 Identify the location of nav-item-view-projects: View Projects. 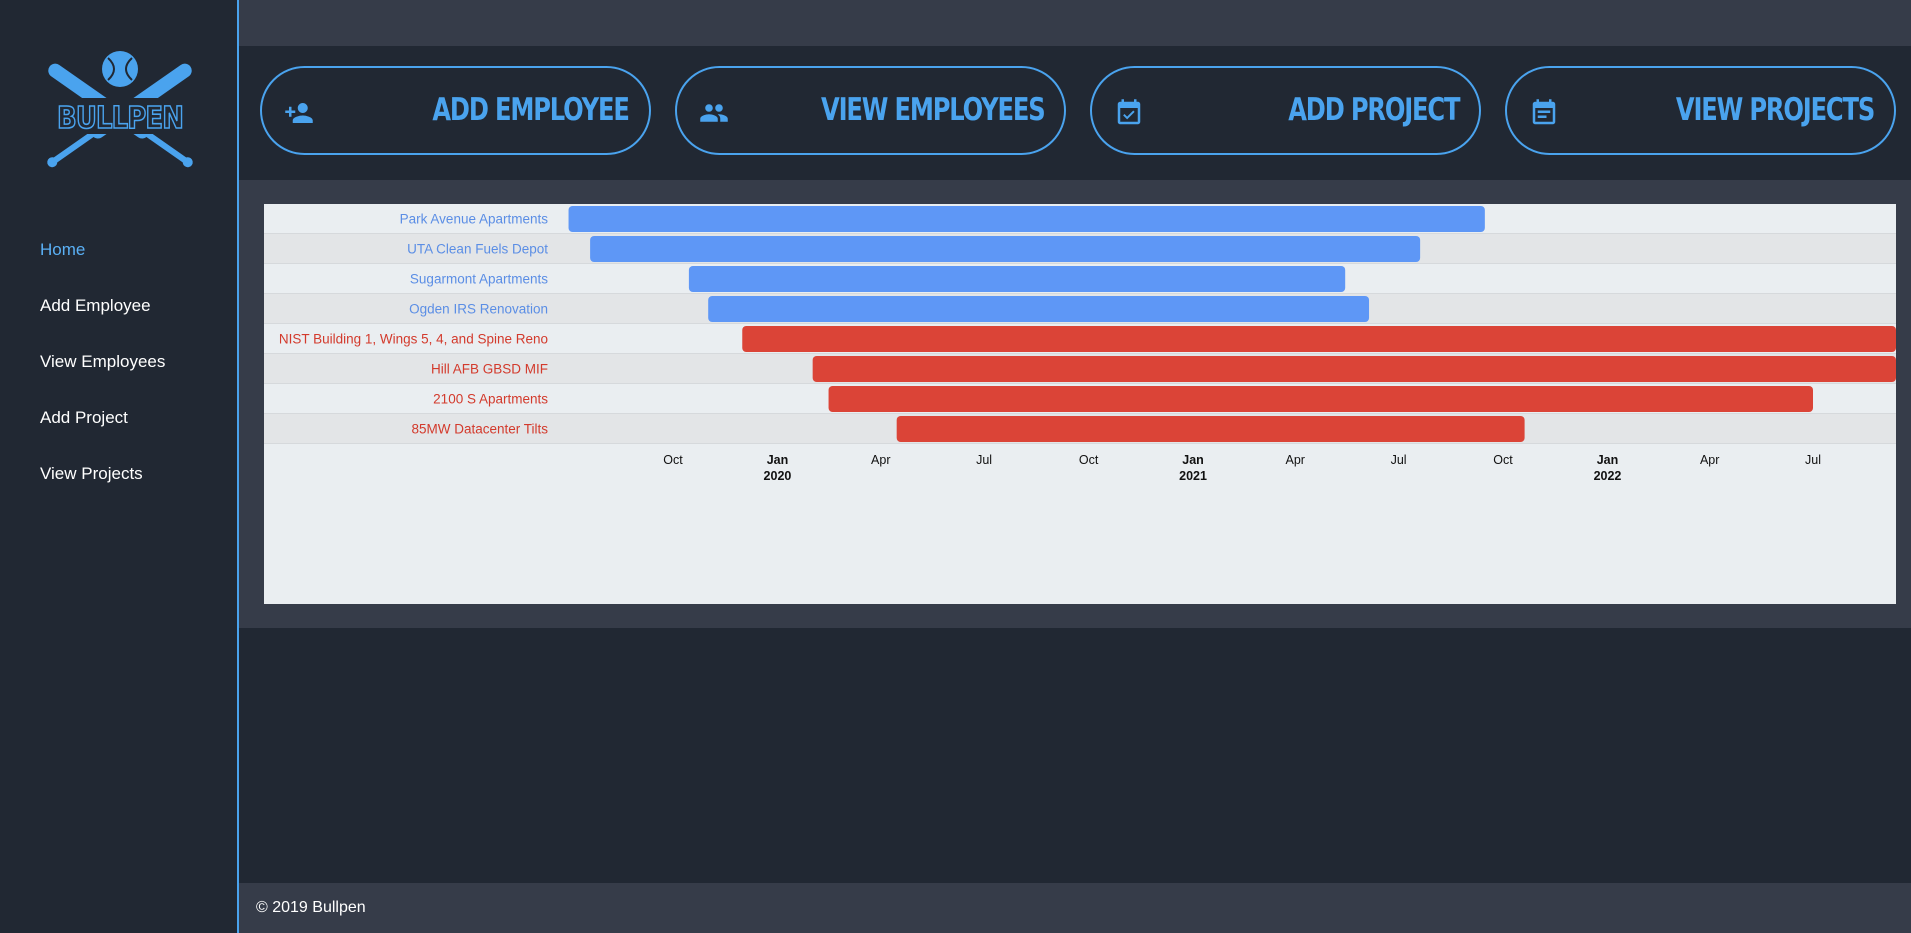
(118, 480).